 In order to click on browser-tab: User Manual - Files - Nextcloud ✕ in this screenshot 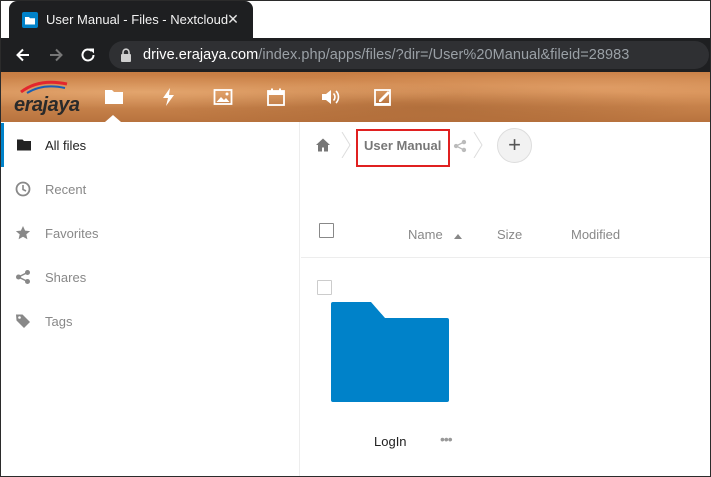, I will do `click(131, 19)`.